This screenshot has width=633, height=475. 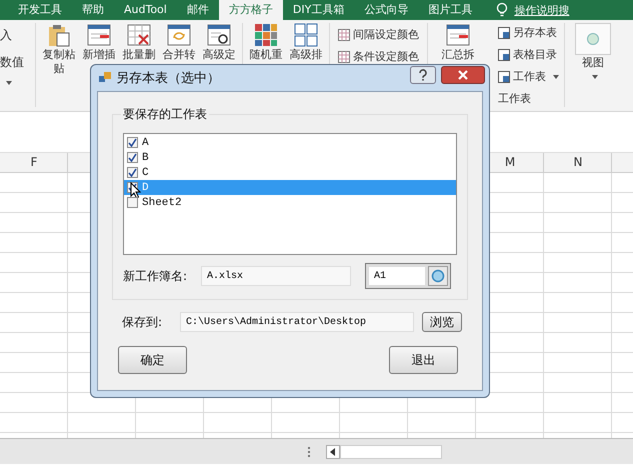 What do you see at coordinates (542, 10) in the screenshot?
I see `search-box: 操作说明搜` at bounding box center [542, 10].